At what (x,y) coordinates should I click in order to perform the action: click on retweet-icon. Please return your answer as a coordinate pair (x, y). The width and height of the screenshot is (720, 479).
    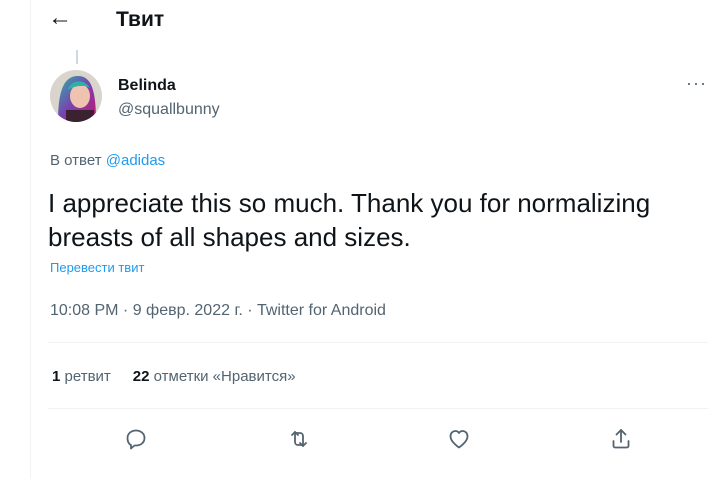
    Looking at the image, I should click on (299, 439).